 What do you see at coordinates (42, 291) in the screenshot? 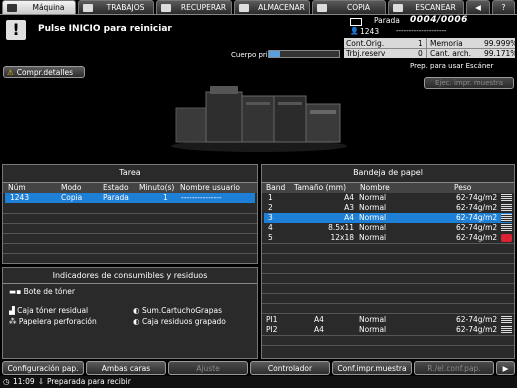
I see `indicator-toner-bottle: ▬▪ Bote de tóner` at bounding box center [42, 291].